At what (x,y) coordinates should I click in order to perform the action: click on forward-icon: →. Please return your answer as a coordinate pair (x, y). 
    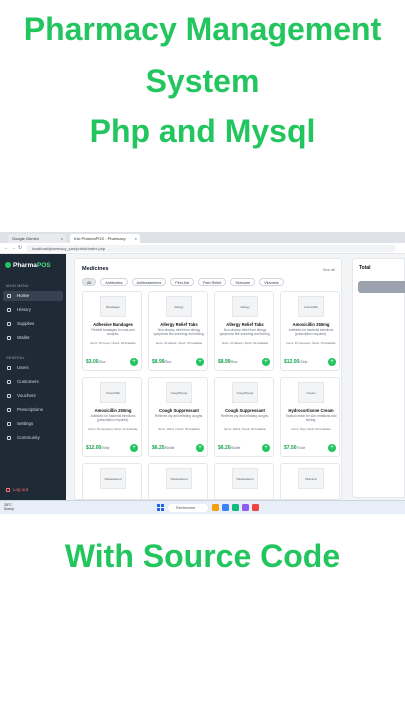
    Looking at the image, I should click on (13, 248).